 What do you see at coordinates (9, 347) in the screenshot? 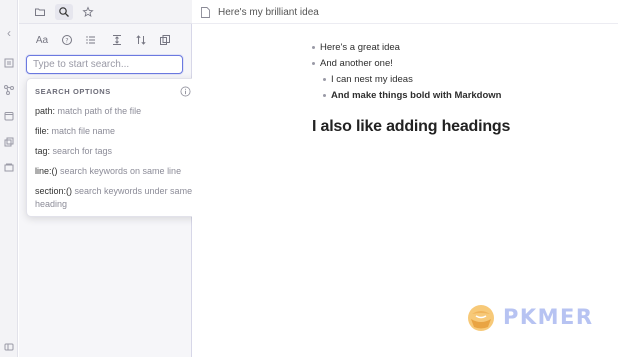
I see `help-icon` at bounding box center [9, 347].